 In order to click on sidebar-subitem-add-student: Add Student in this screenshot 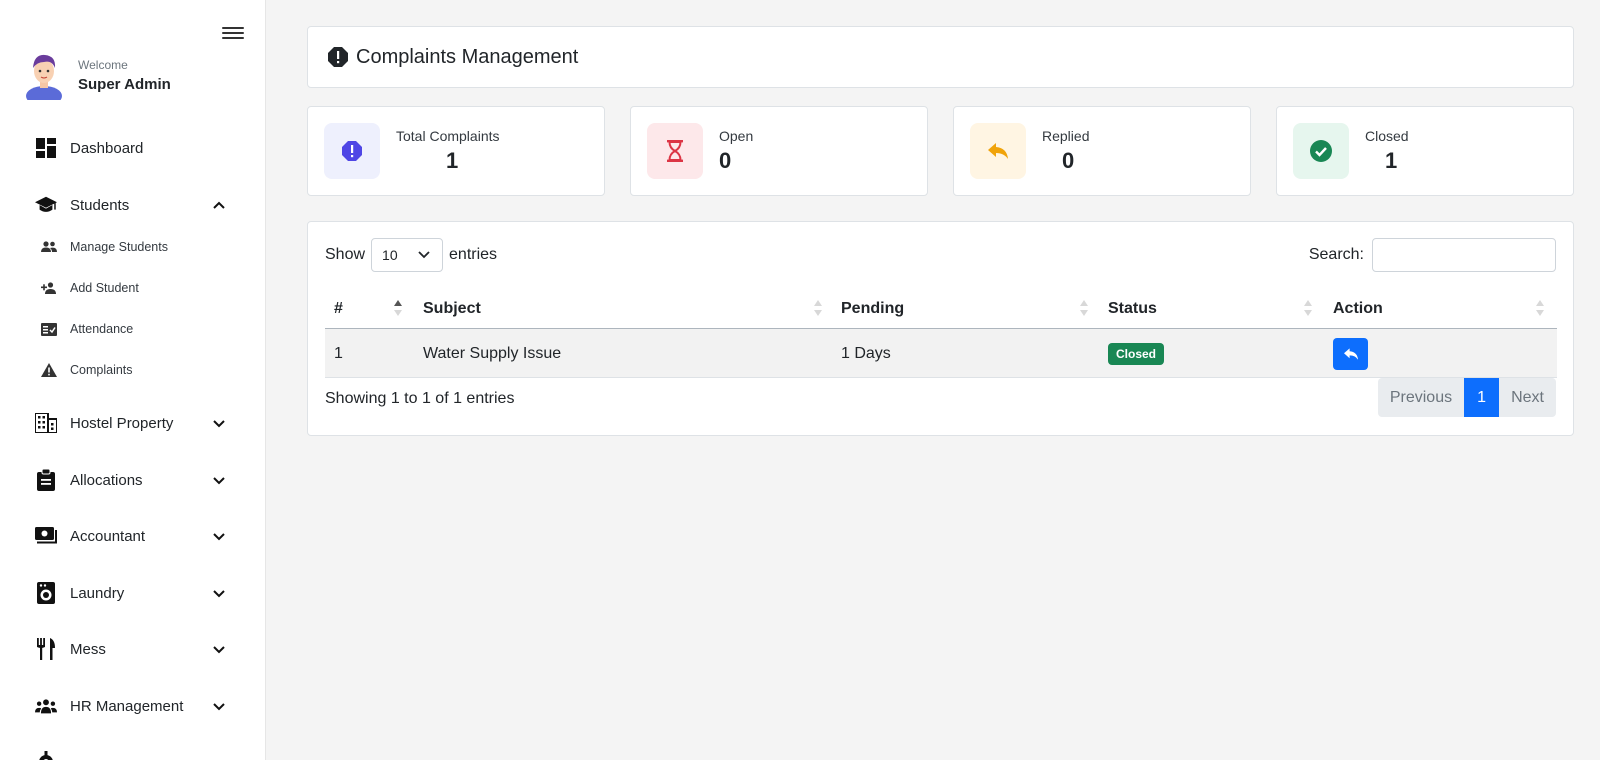, I will do `click(132, 288)`.